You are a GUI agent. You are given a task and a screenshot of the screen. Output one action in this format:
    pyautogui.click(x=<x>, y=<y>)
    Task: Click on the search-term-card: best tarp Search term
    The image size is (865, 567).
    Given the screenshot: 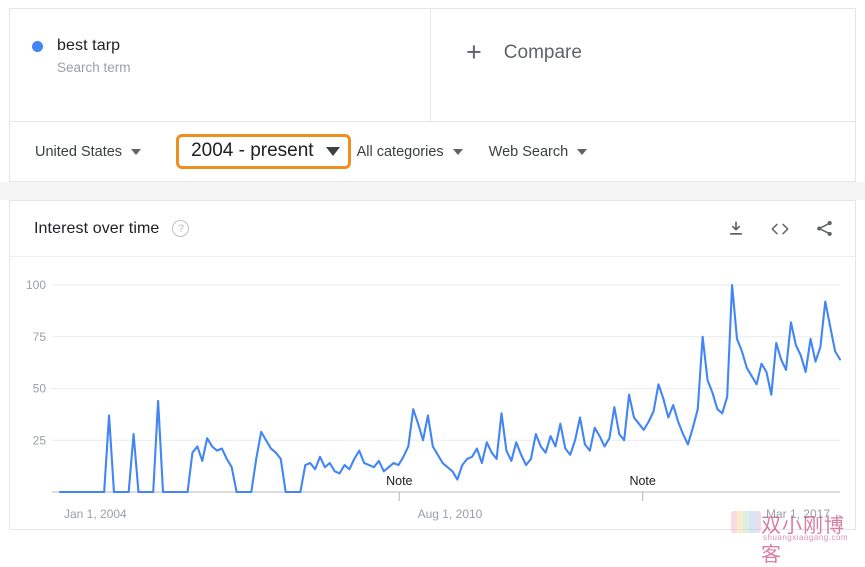 What is the action you would take?
    pyautogui.click(x=220, y=65)
    